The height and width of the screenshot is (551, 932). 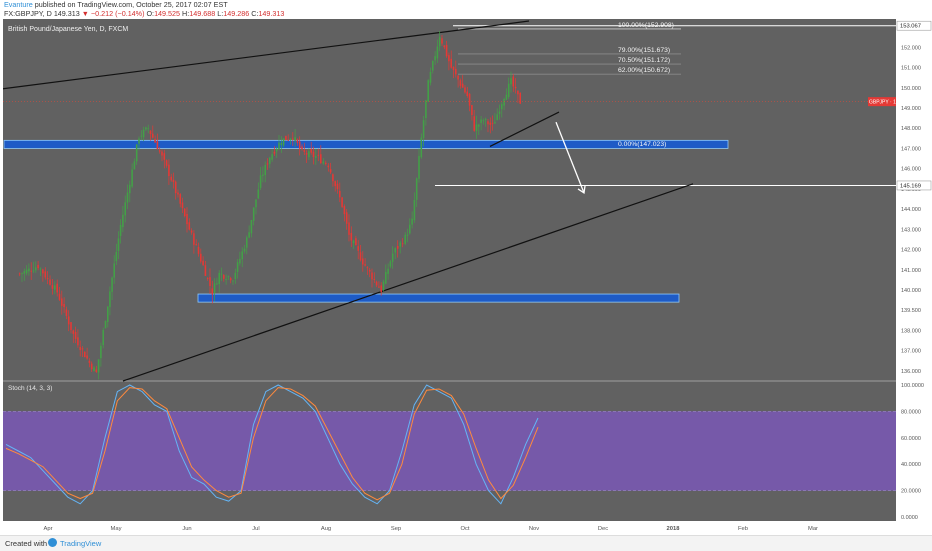 What do you see at coordinates (167, 13) in the screenshot?
I see `open-value: 149.525` at bounding box center [167, 13].